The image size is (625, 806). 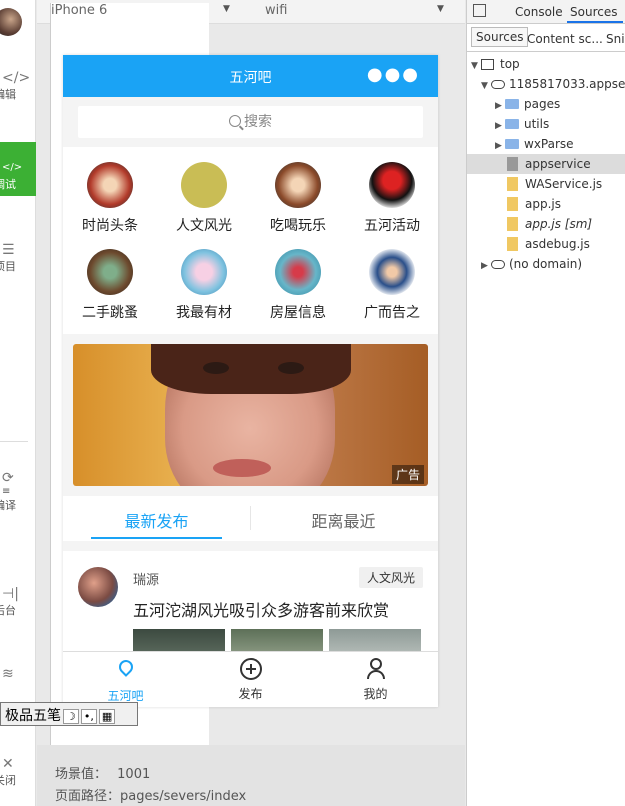 I want to click on post-author: 瑞源, so click(x=146, y=580).